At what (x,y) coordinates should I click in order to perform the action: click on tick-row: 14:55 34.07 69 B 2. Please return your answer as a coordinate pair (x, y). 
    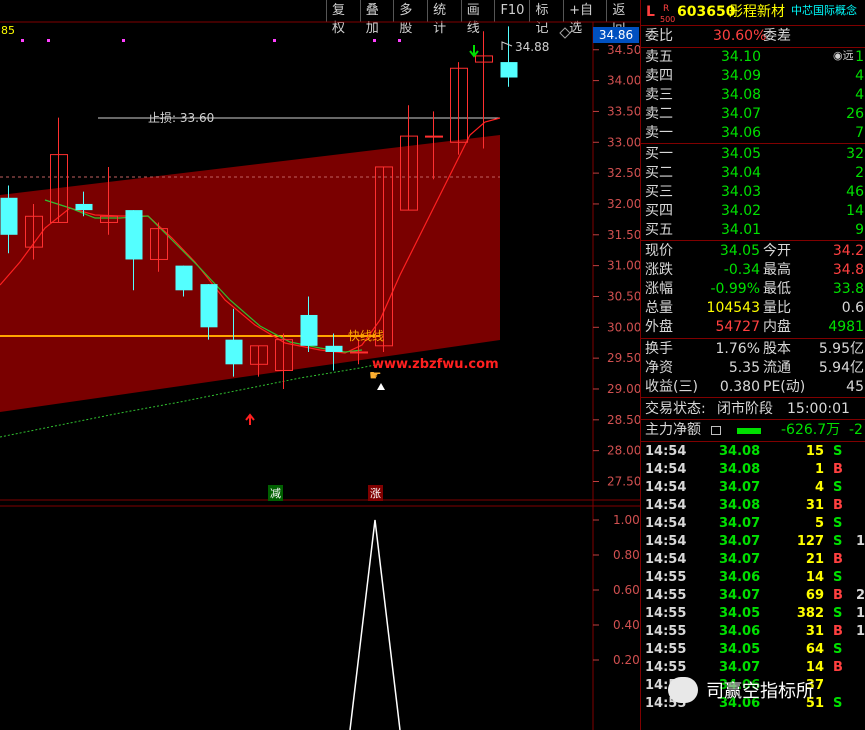
    Looking at the image, I should click on (753, 596).